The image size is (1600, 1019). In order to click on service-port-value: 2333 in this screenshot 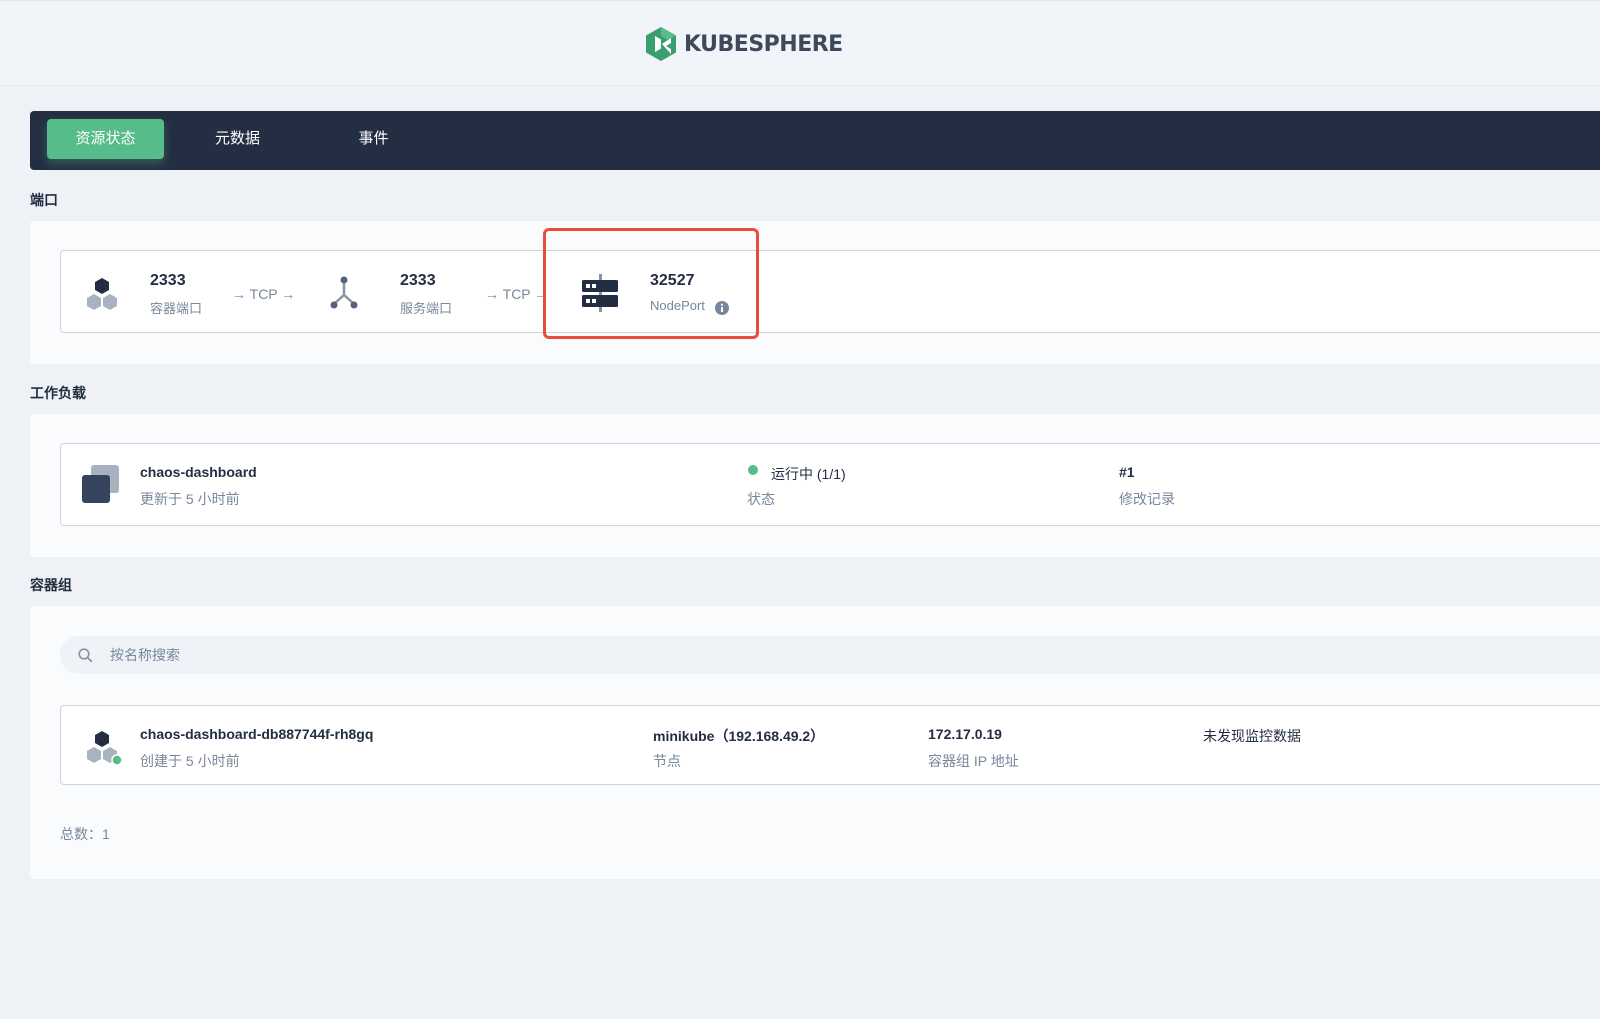, I will do `click(418, 280)`.